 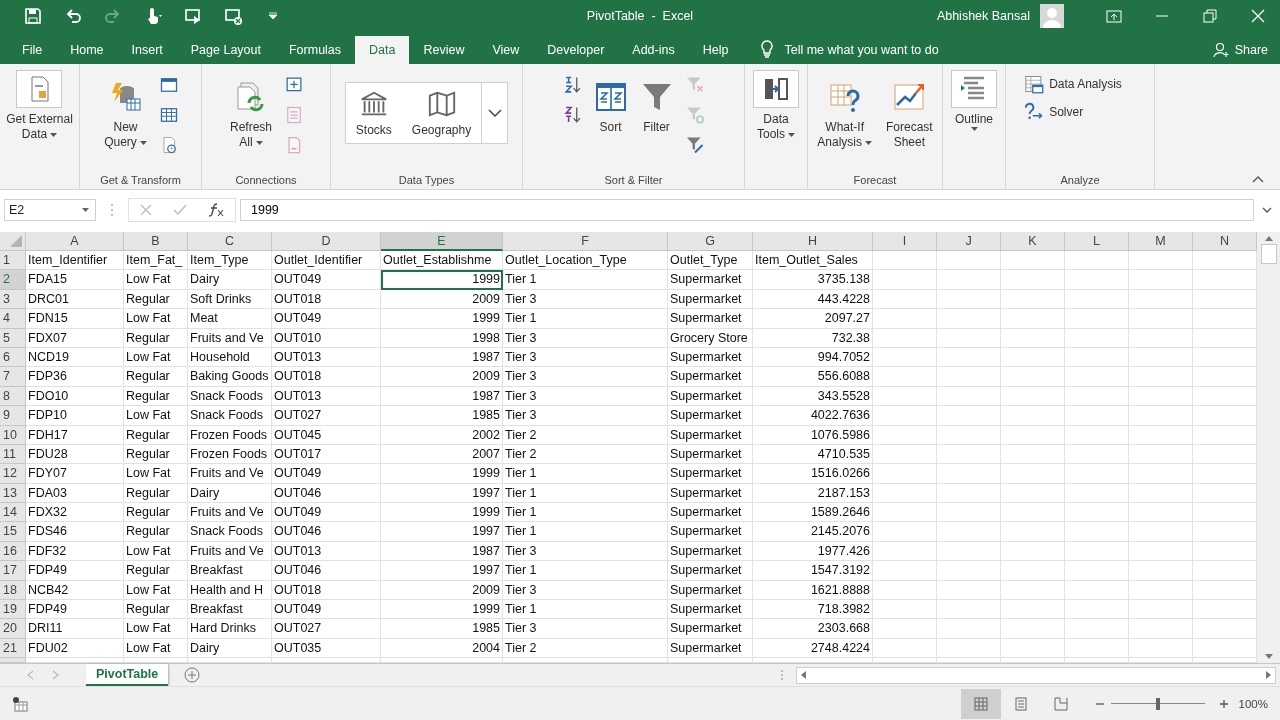 What do you see at coordinates (1097, 241) in the screenshot?
I see `column-header: L` at bounding box center [1097, 241].